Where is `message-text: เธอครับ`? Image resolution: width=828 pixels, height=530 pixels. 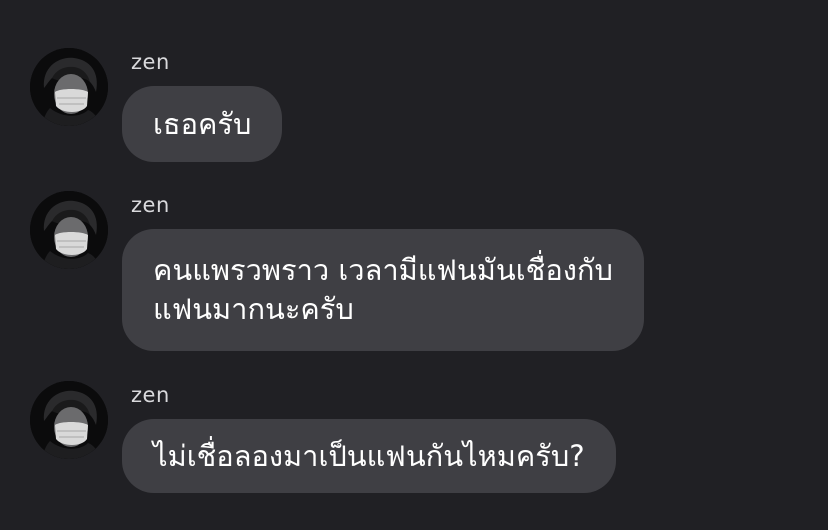 message-text: เธอครับ is located at coordinates (202, 124).